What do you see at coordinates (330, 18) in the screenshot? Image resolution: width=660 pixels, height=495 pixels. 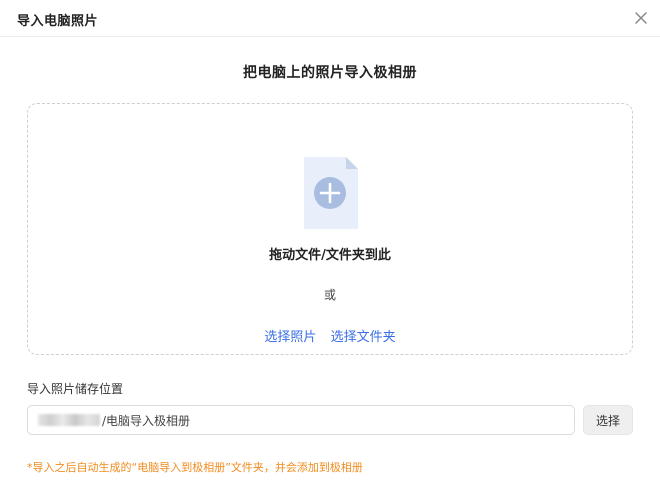 I see `dialog-header: 导入电脑照片` at bounding box center [330, 18].